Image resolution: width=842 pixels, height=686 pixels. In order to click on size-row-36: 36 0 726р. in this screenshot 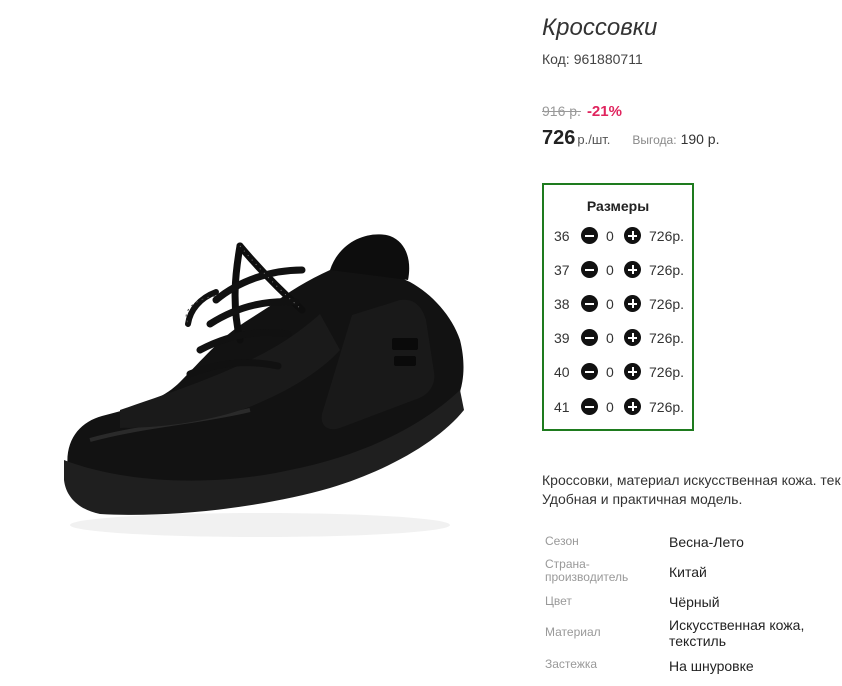, I will do `click(618, 236)`.